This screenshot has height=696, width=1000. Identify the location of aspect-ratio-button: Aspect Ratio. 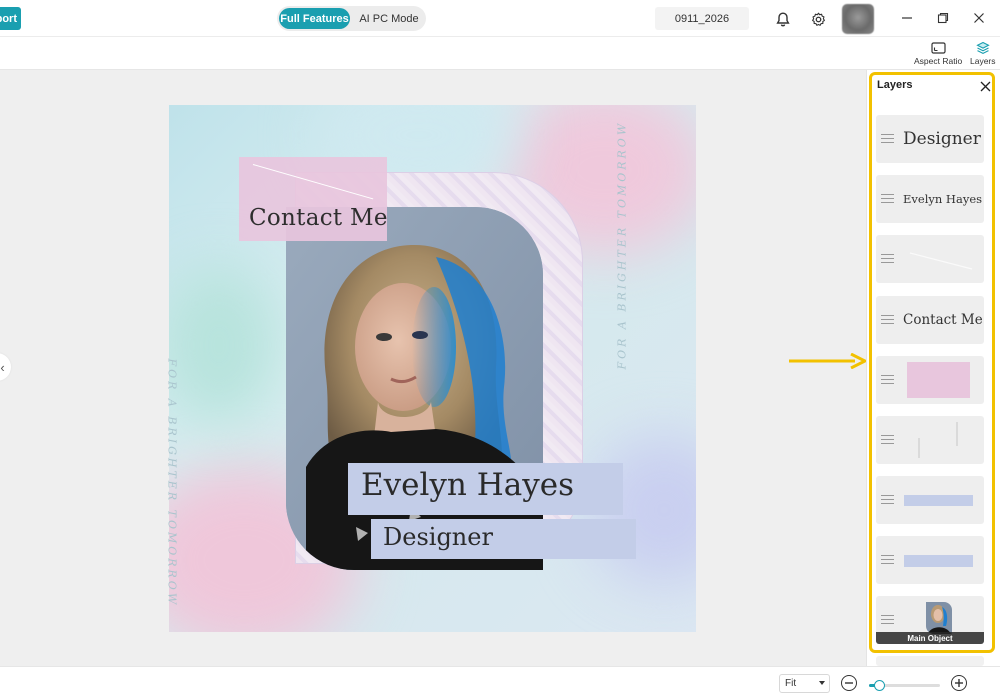
(938, 53).